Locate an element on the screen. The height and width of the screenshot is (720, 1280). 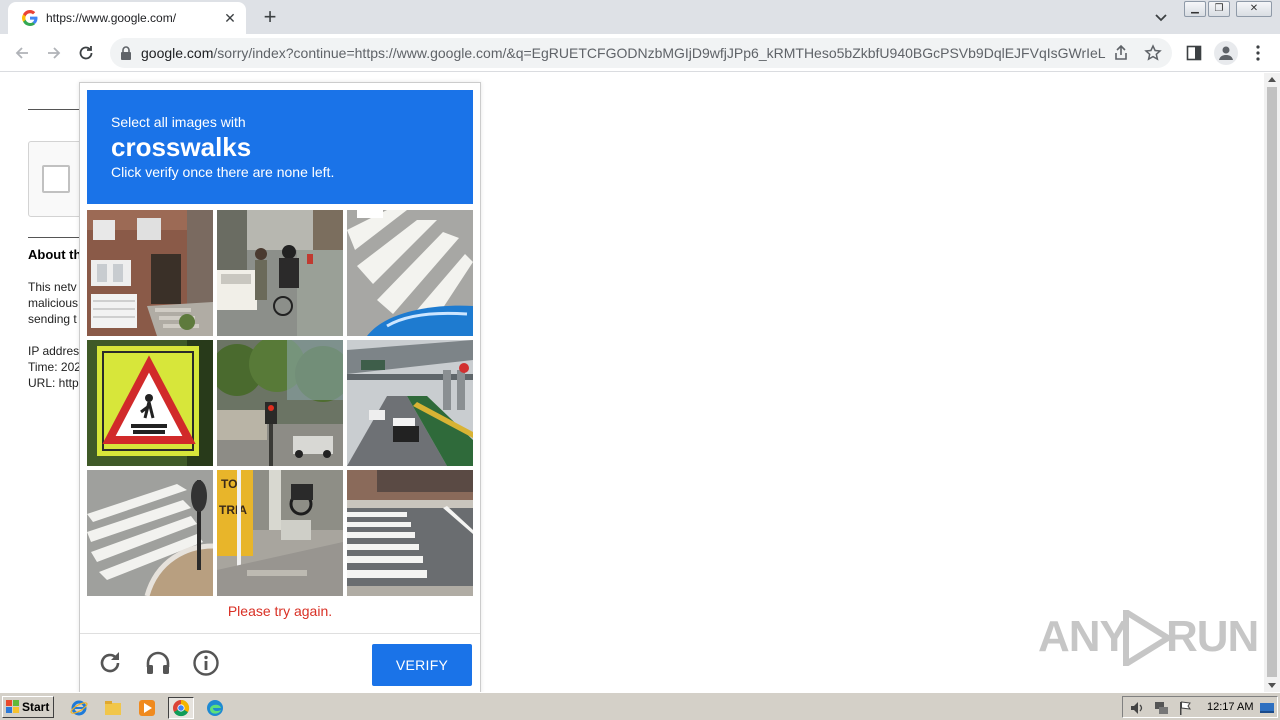
taskbar-media-player is located at coordinates (147, 708).